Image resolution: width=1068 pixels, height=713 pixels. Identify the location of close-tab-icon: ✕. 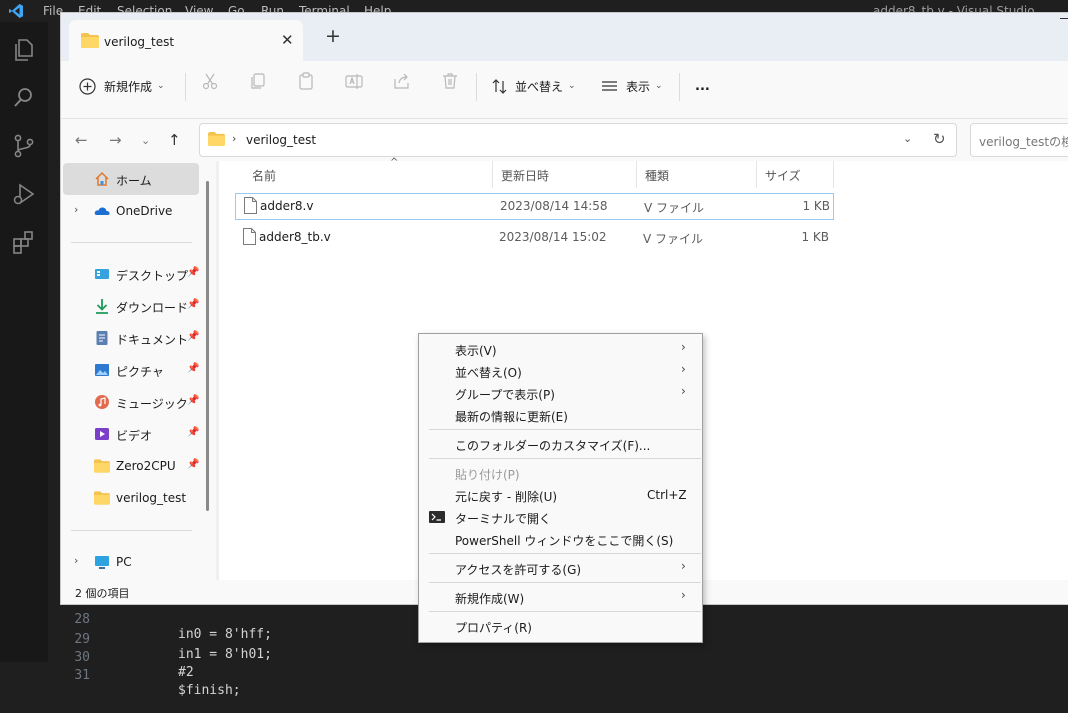
(287, 40).